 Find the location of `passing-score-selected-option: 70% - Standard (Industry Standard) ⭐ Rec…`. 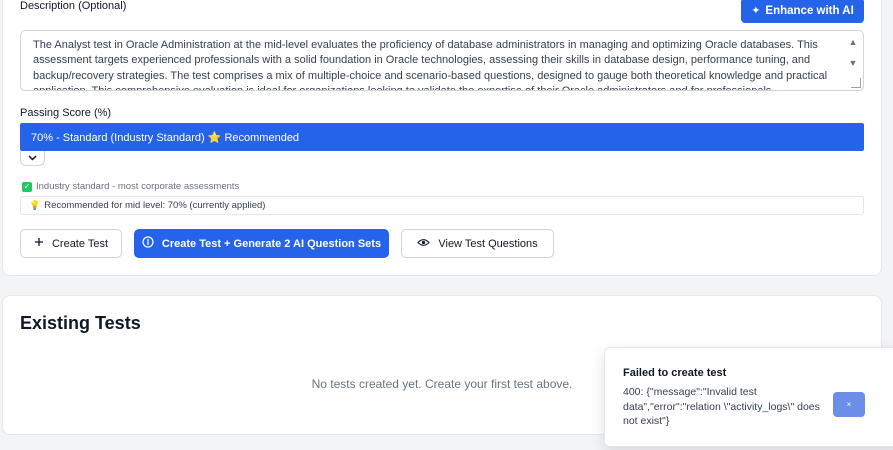

passing-score-selected-option: 70% - Standard (Industry Standard) ⭐ Rec… is located at coordinates (165, 137).